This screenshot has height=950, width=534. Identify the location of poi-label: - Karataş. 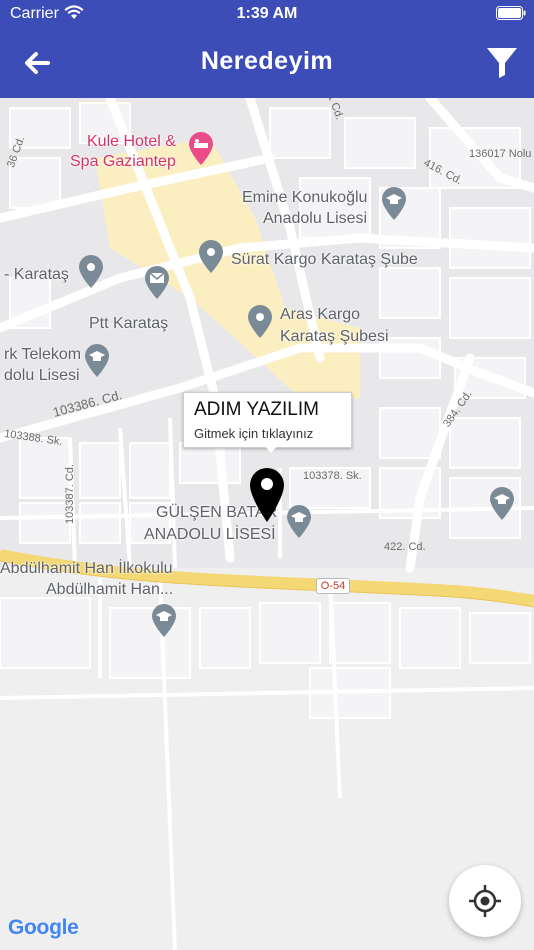
(36, 274).